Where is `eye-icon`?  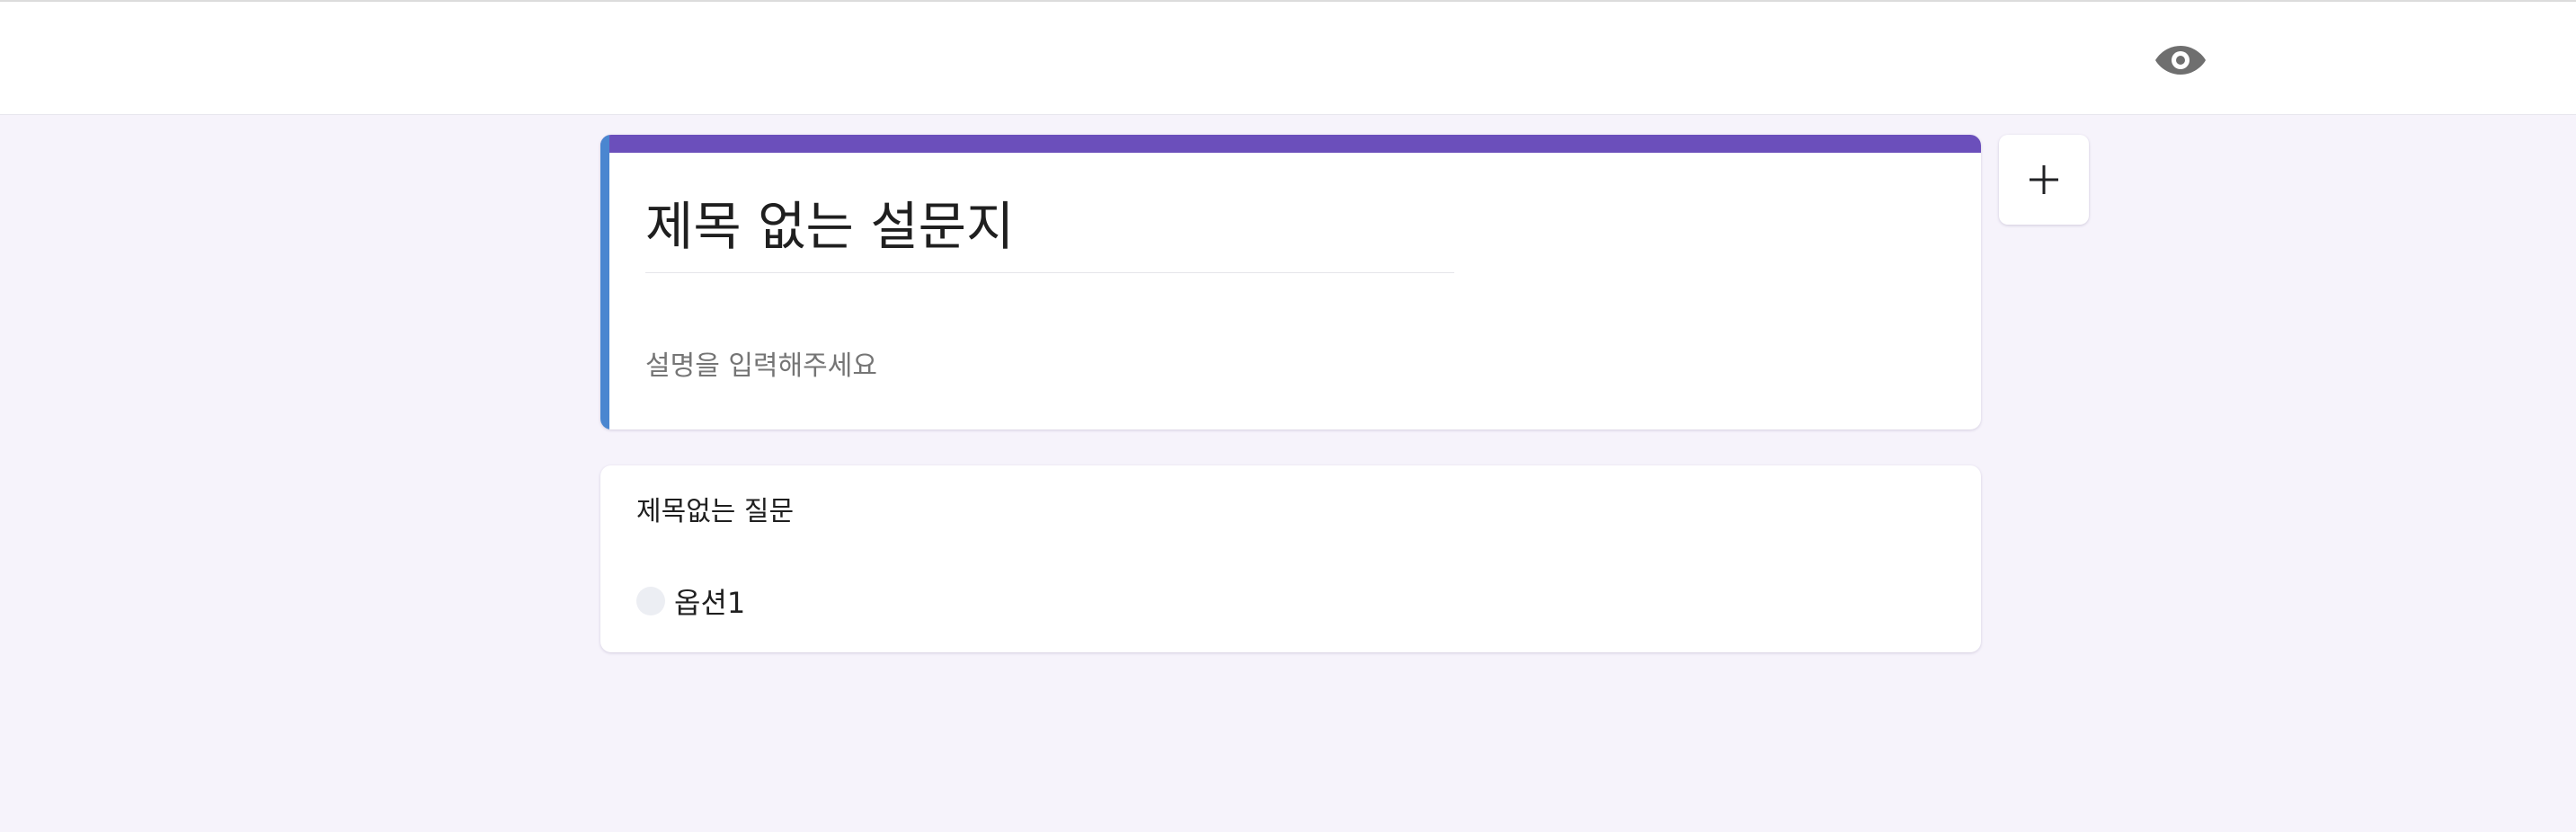
eye-icon is located at coordinates (2180, 60).